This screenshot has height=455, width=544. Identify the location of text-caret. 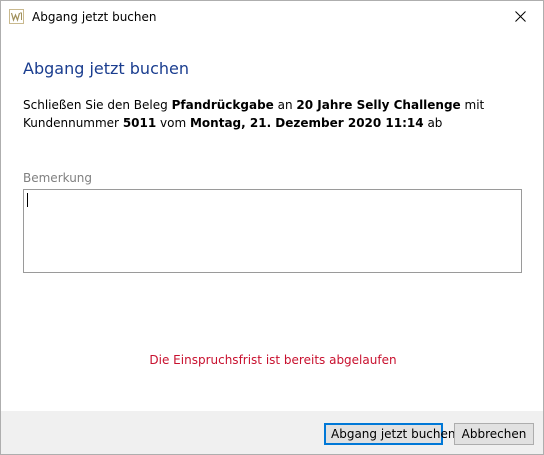
(27, 200).